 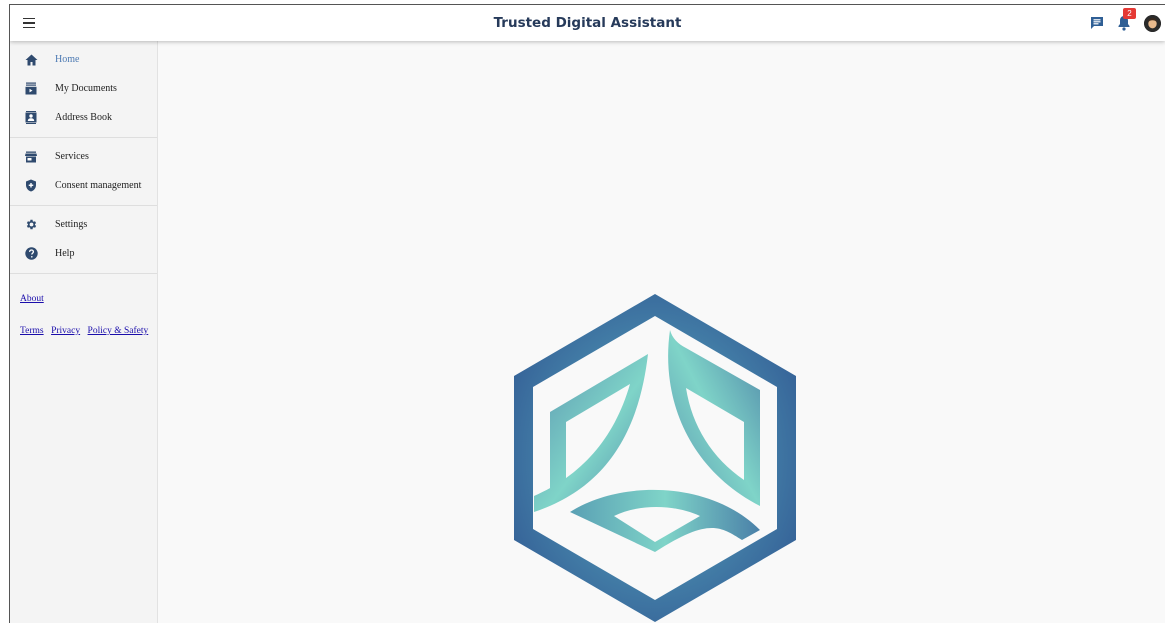 I want to click on sidebar-item-label: Address Book, so click(x=83, y=117).